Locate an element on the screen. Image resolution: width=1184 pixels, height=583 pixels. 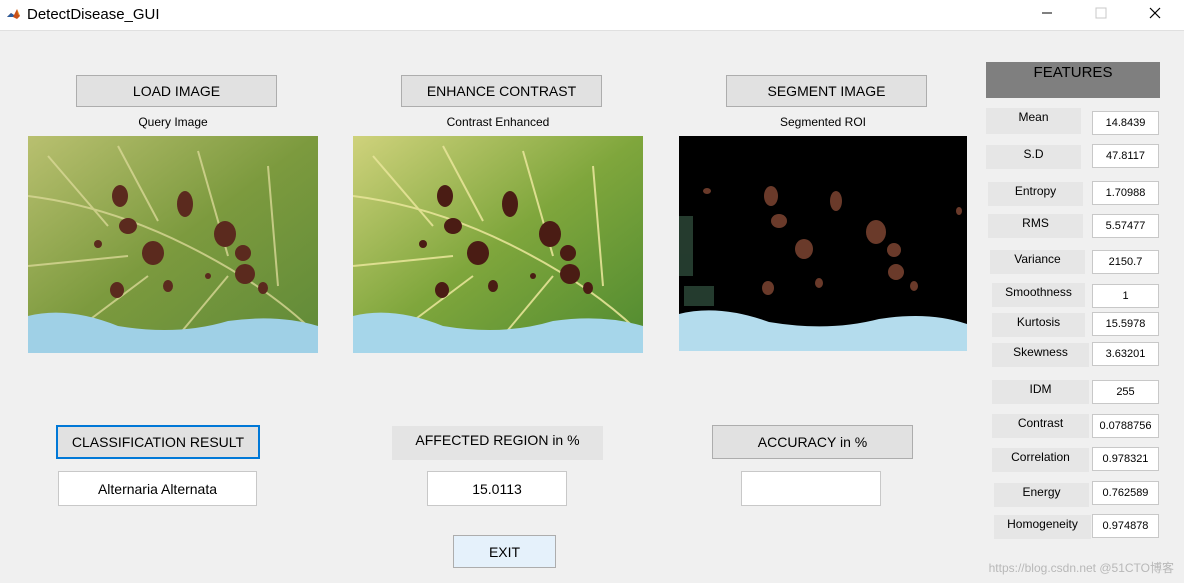
enhance-contrast-button: ENHANCE CONTRAST is located at coordinates (501, 91).